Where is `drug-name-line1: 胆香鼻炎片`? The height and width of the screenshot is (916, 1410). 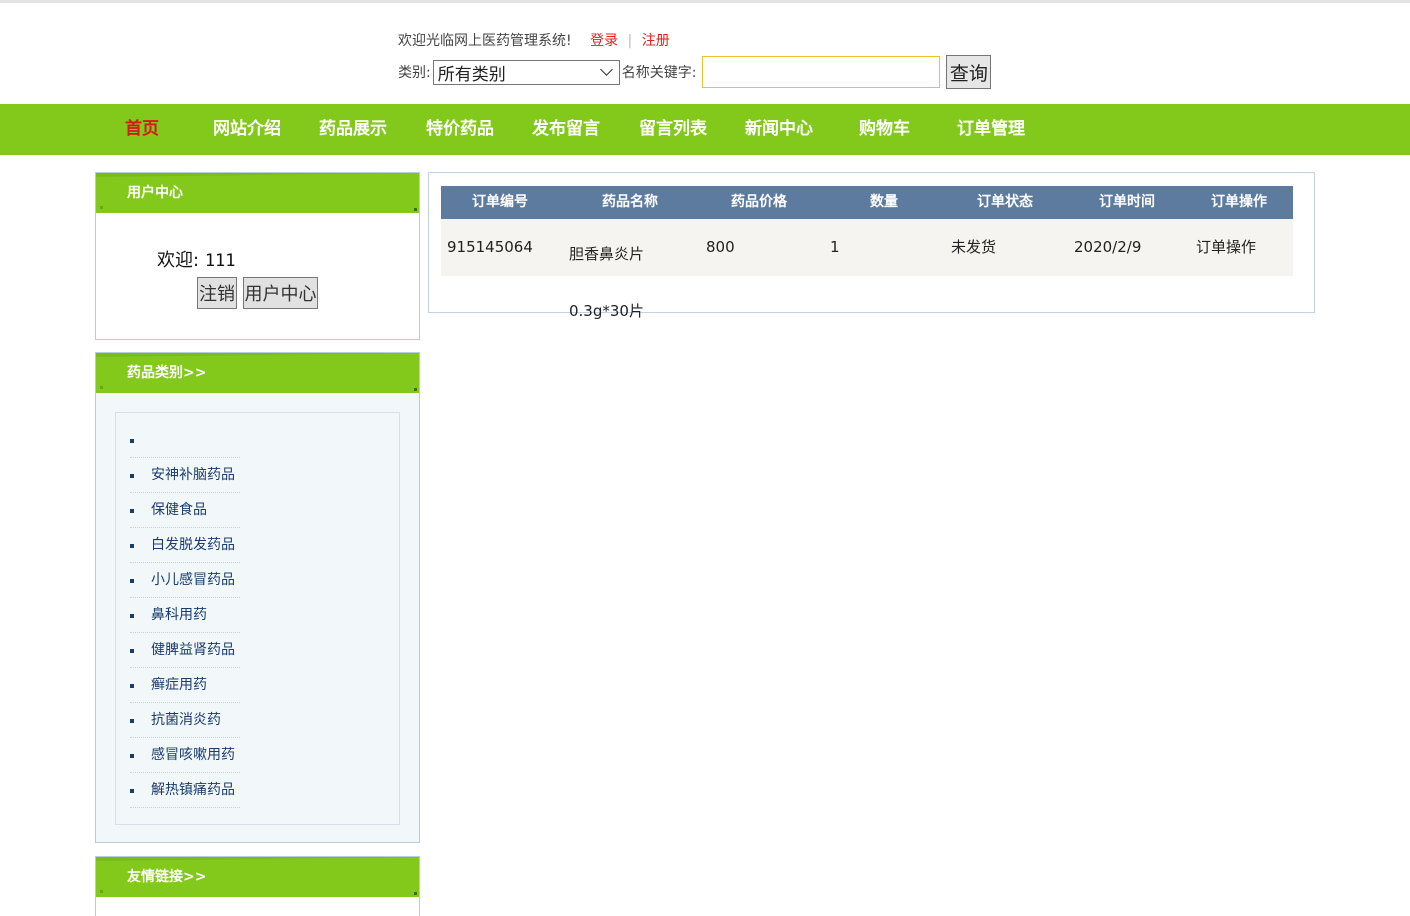 drug-name-line1: 胆香鼻炎片 is located at coordinates (607, 254).